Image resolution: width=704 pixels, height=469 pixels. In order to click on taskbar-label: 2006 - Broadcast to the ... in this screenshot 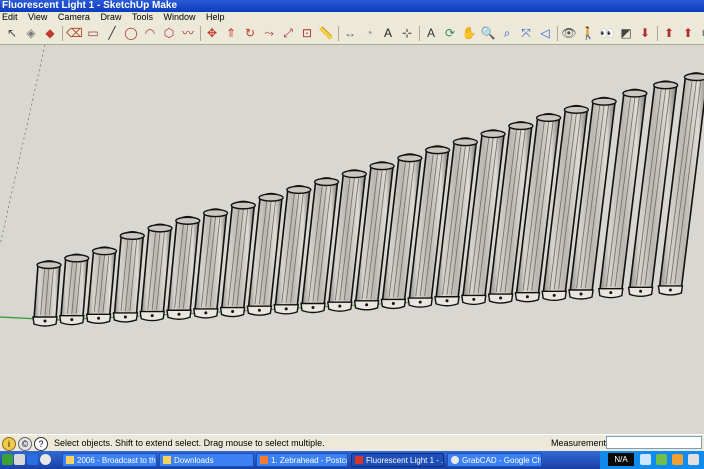, I will do `click(116, 460)`.